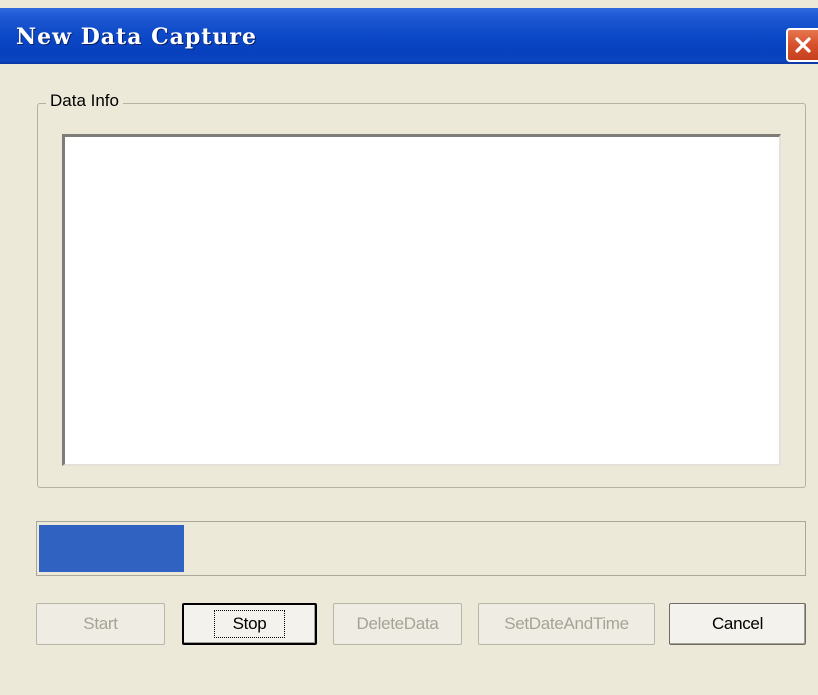  I want to click on start-button-label: Start, so click(100, 623).